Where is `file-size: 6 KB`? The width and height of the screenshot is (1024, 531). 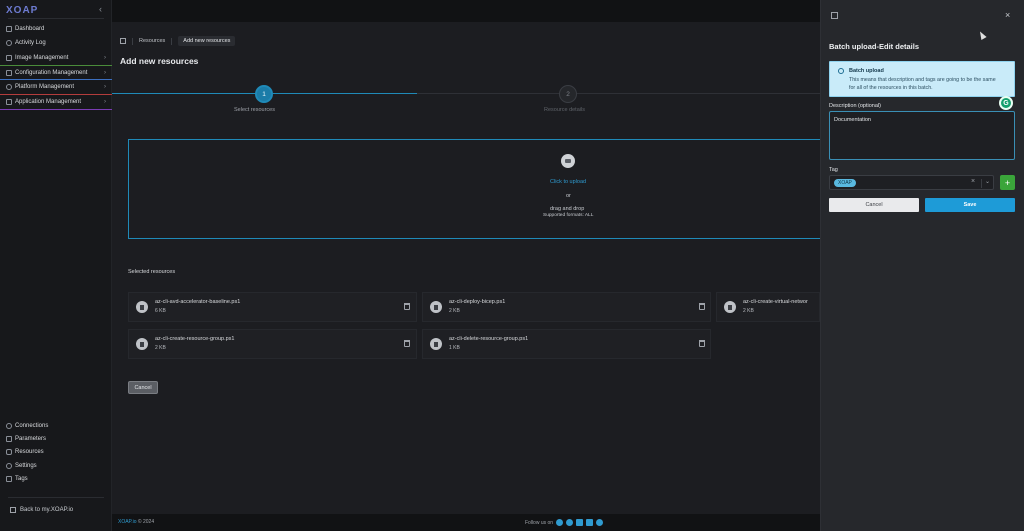
file-size: 6 KB is located at coordinates (160, 311).